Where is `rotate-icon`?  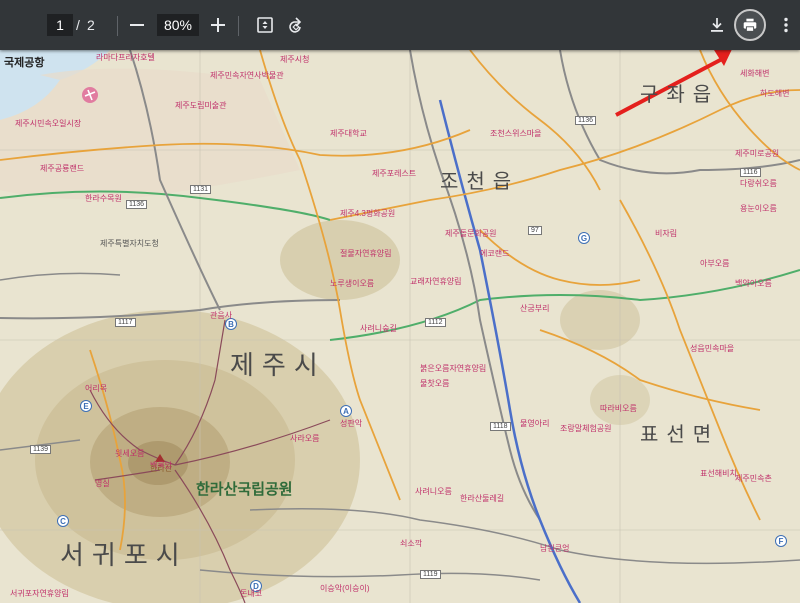 rotate-icon is located at coordinates (295, 25).